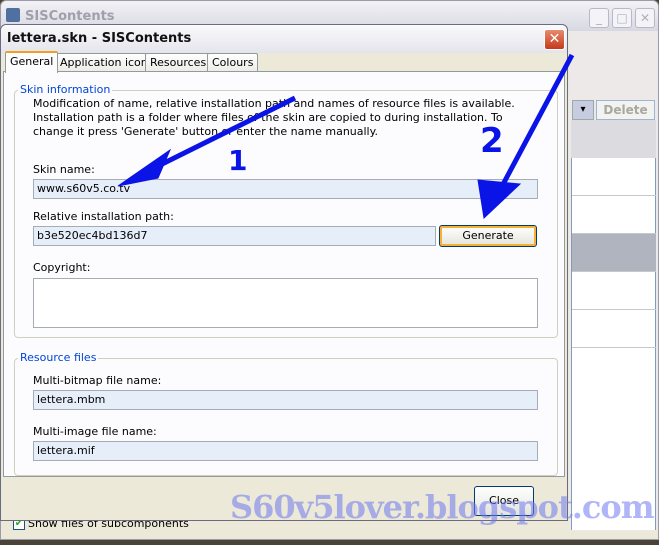  I want to click on watermark: S60v5lover.blogspot.com, so click(442, 507).